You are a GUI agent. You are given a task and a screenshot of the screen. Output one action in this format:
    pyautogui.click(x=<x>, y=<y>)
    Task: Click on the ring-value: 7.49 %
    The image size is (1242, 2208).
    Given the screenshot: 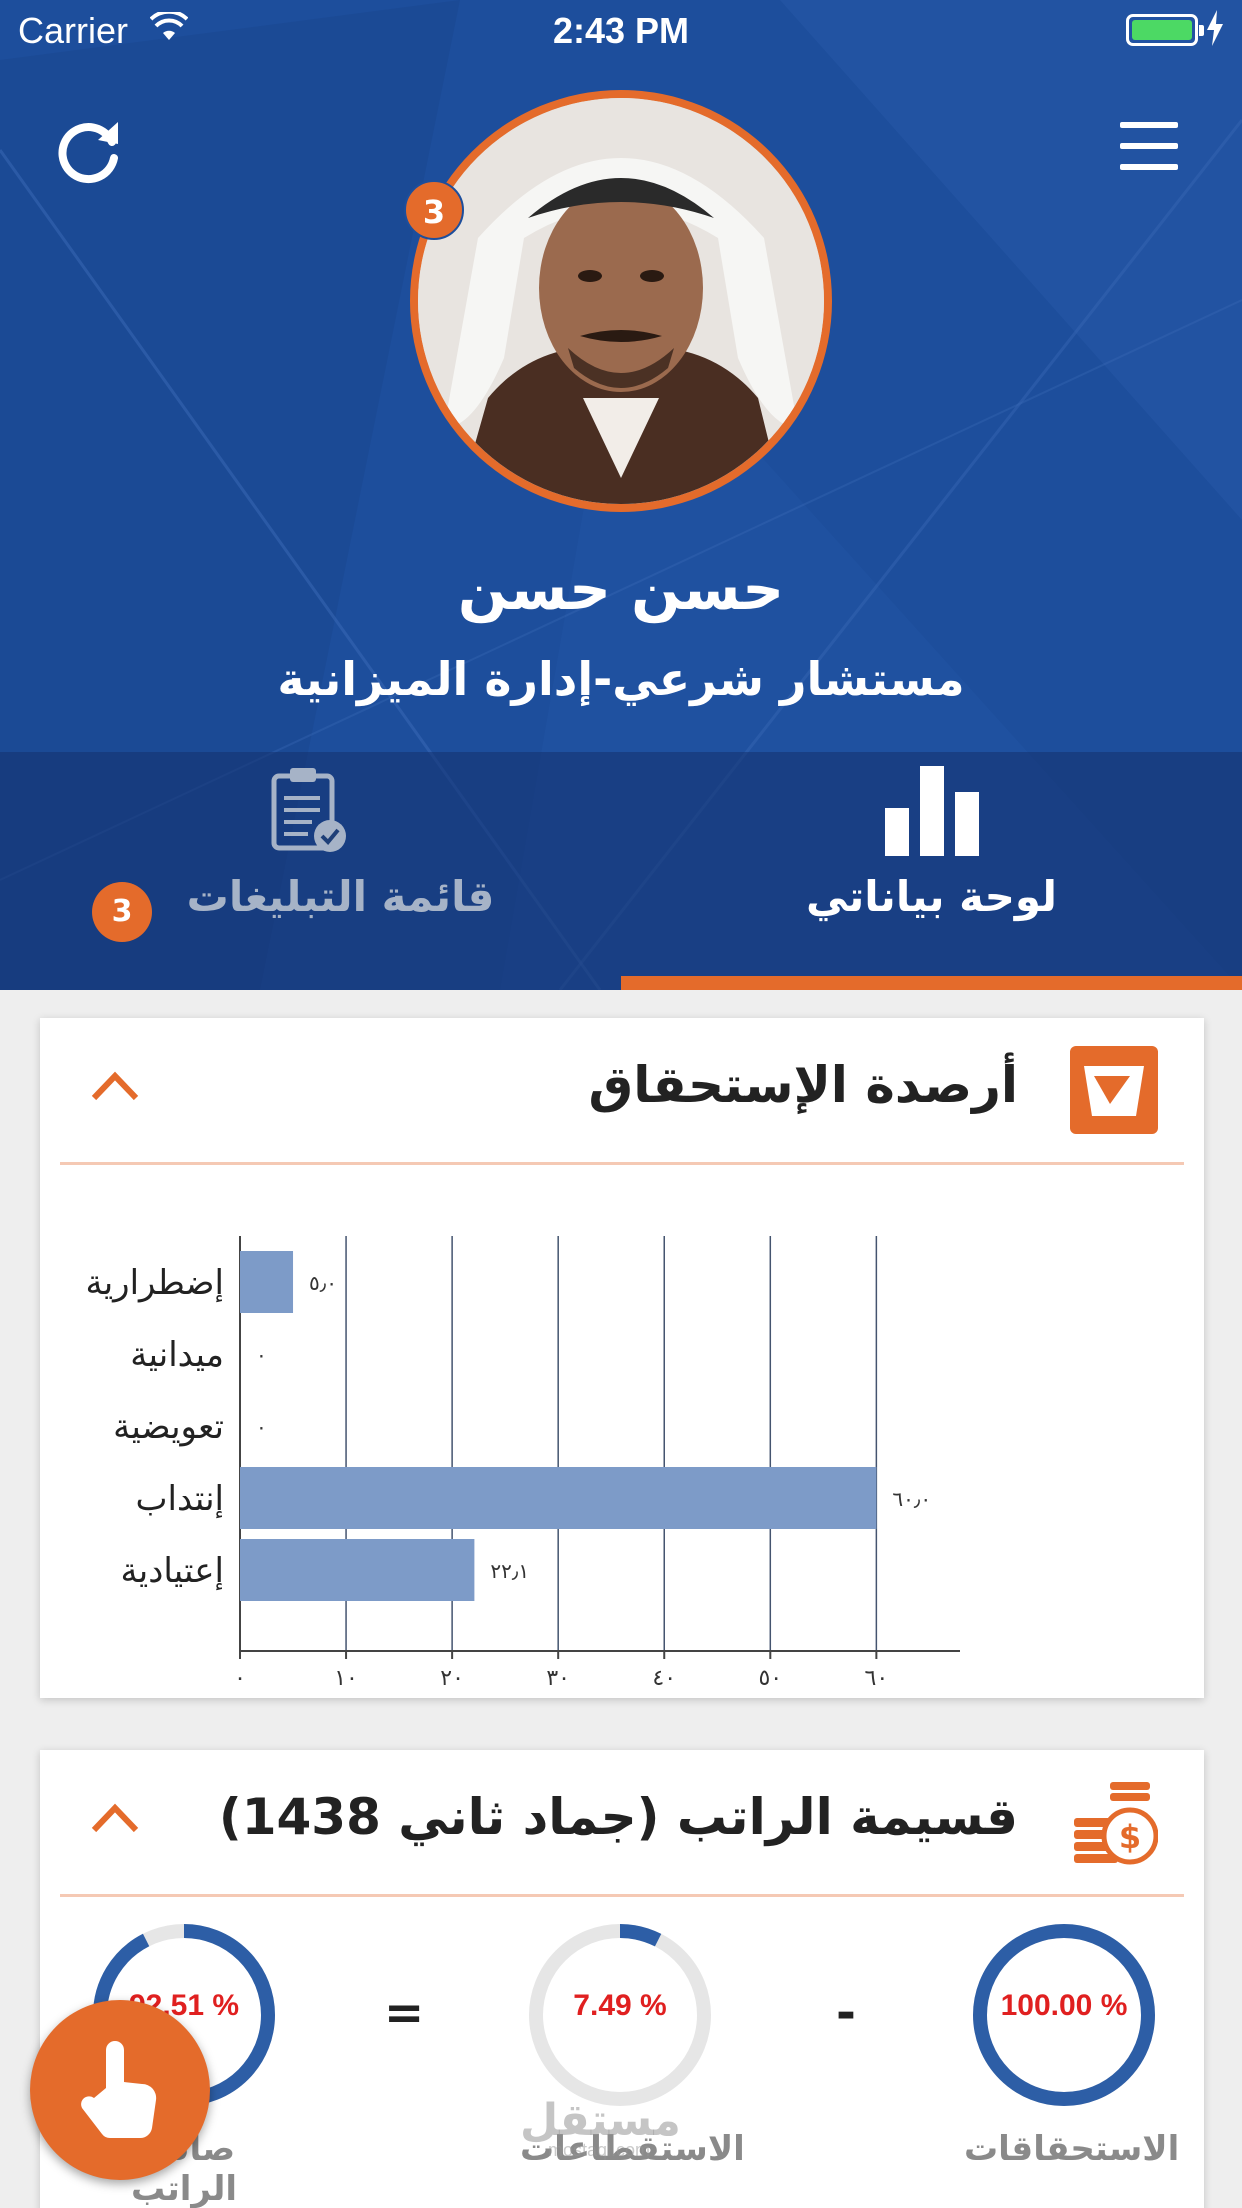 What is the action you would take?
    pyautogui.click(x=620, y=2005)
    